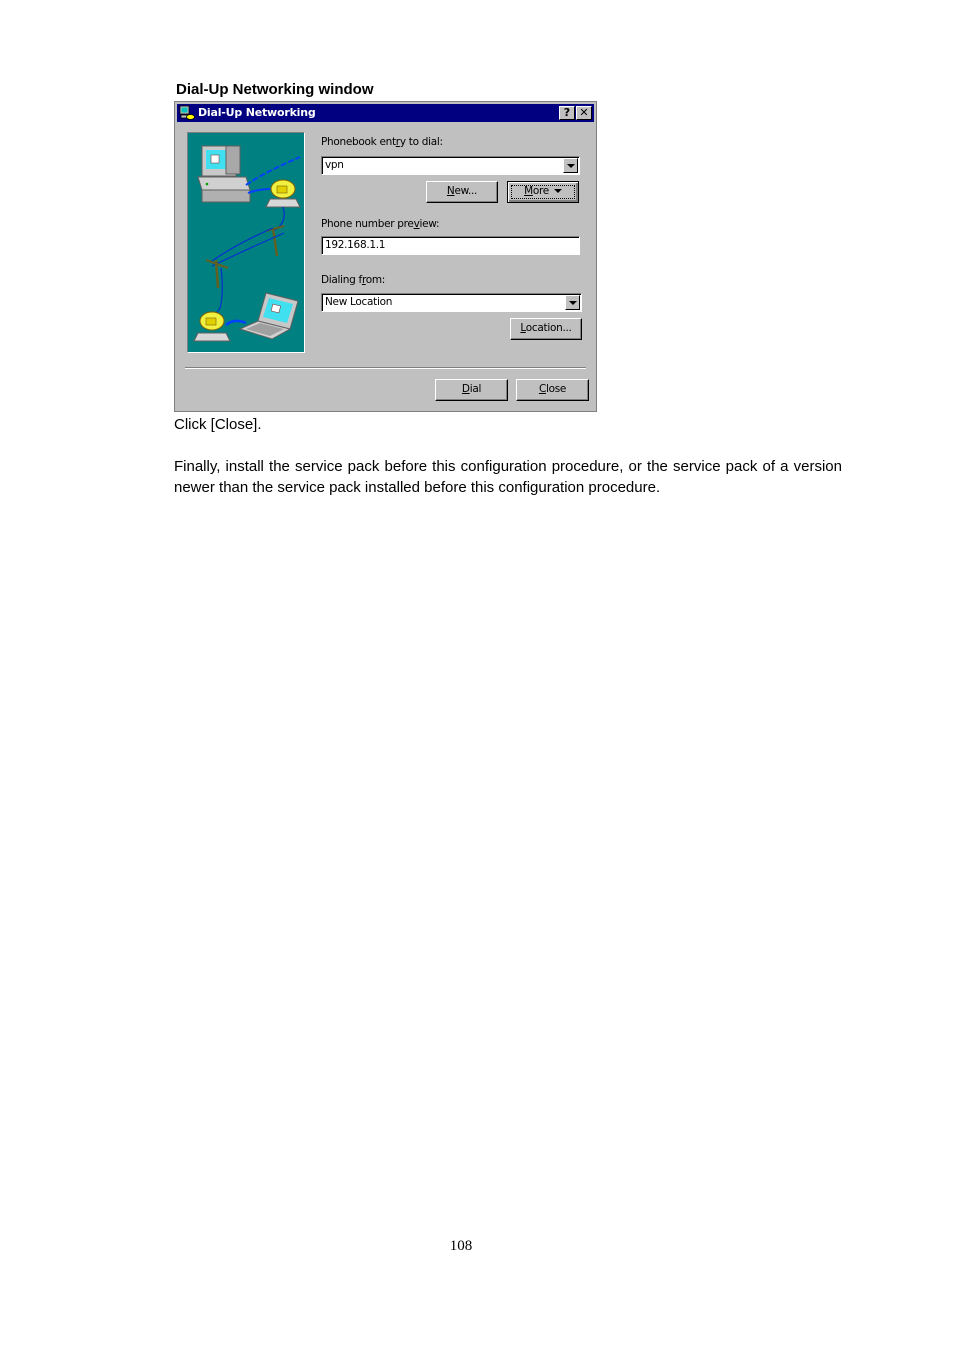 The height and width of the screenshot is (1351, 954). What do you see at coordinates (465, 389) in the screenshot?
I see `button-accelerator: D` at bounding box center [465, 389].